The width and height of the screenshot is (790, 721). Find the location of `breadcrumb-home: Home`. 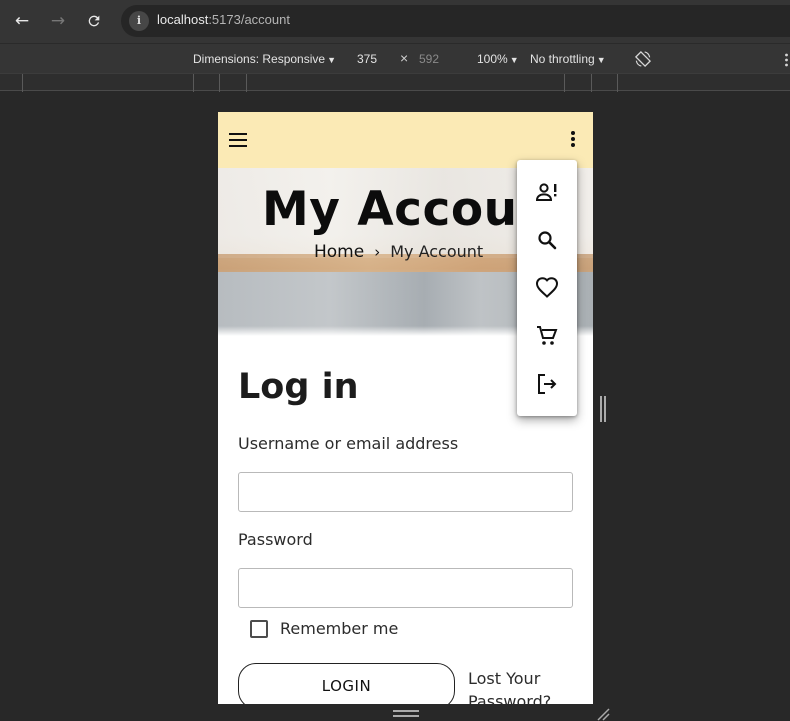

breadcrumb-home: Home is located at coordinates (339, 252).